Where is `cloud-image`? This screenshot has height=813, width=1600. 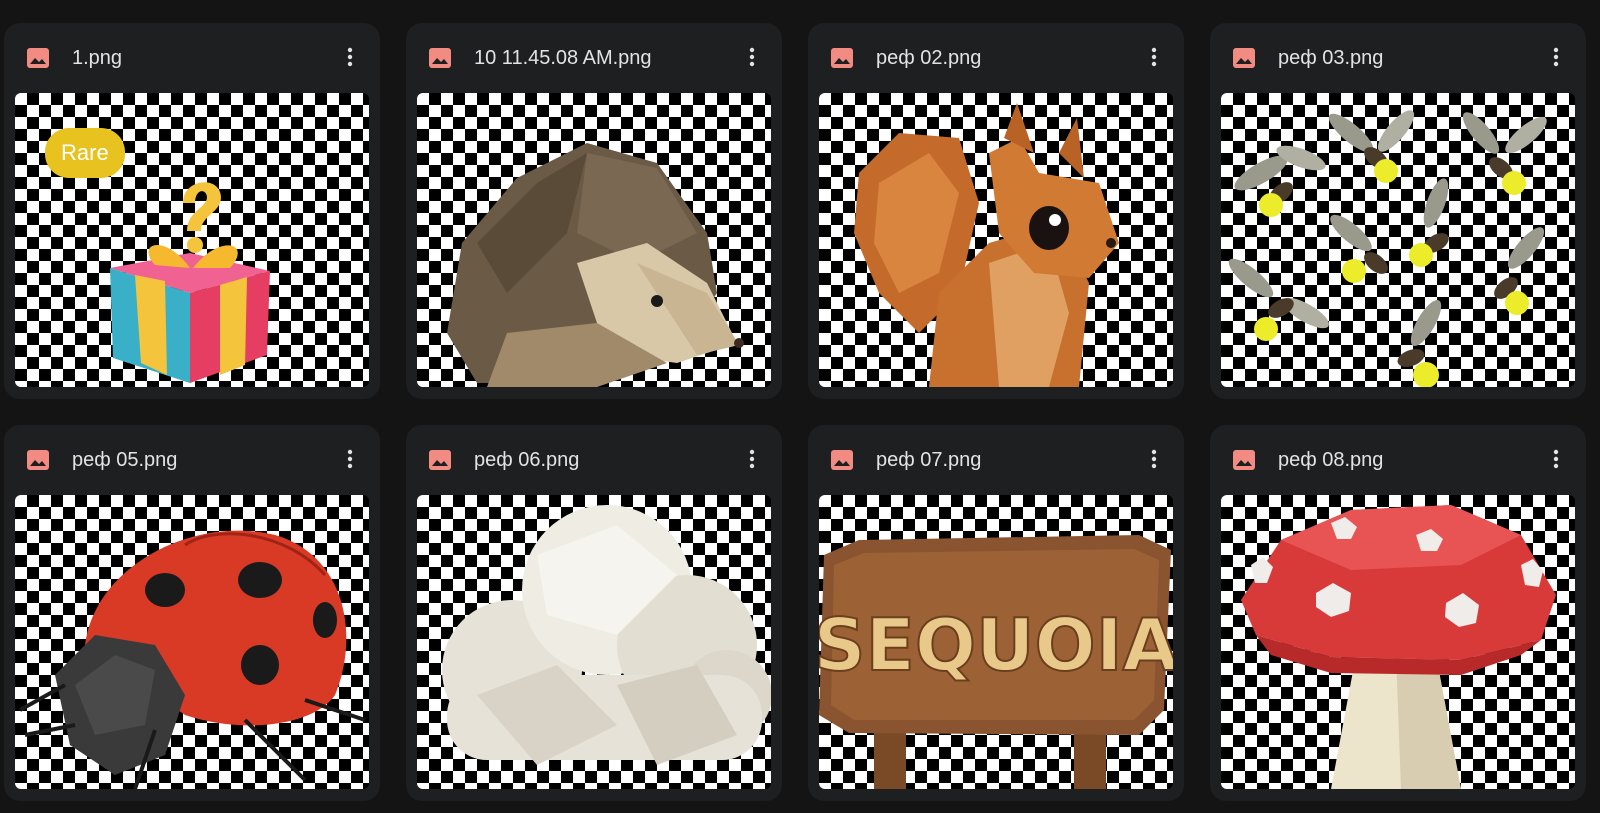
cloud-image is located at coordinates (606, 635).